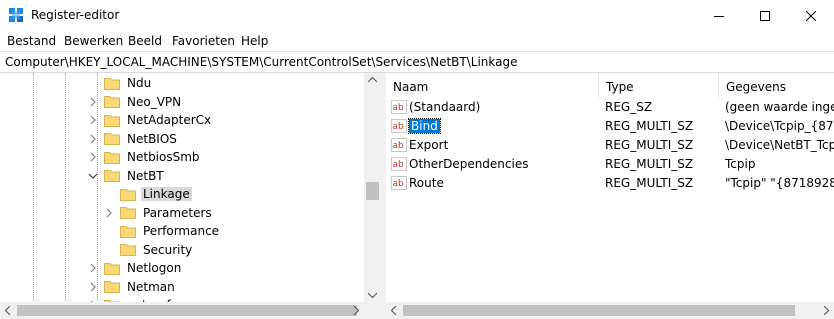 The width and height of the screenshot is (834, 319). Describe the element at coordinates (372, 191) in the screenshot. I see `tree-vertical-scroll-thumb` at that location.